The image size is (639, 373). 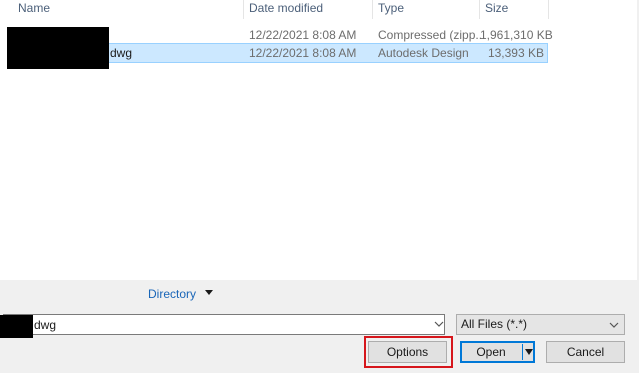 I want to click on open-button: Open, so click(x=497, y=352).